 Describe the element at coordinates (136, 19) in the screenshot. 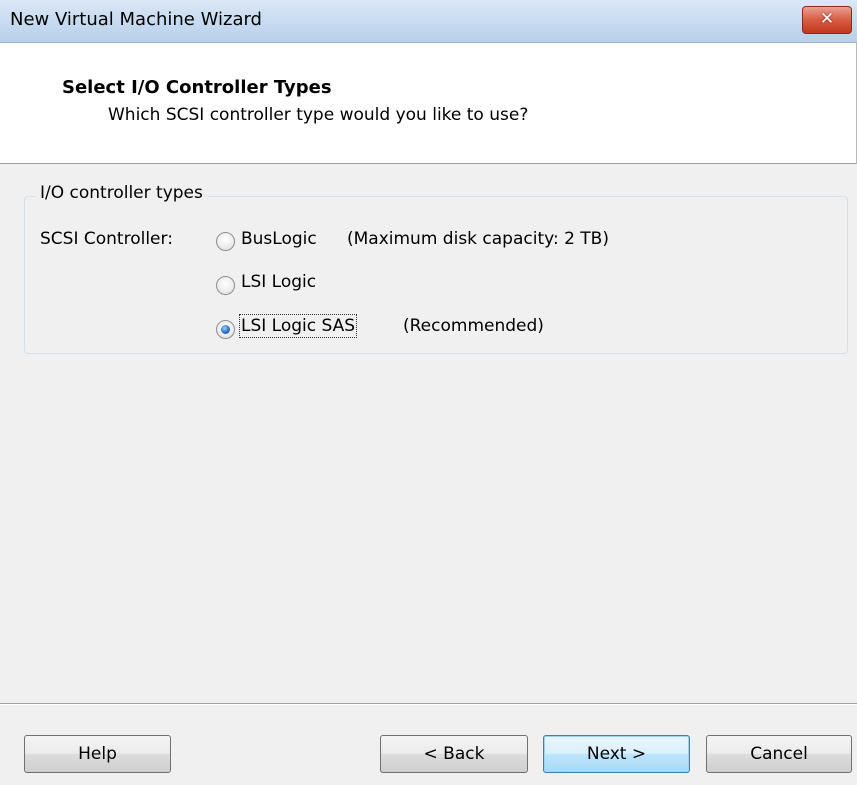

I see `window-title: New Virtual Machine Wizard` at that location.